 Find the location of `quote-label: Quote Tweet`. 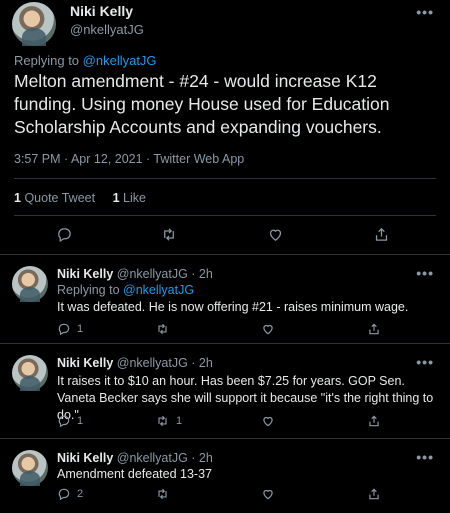

quote-label: Quote Tweet is located at coordinates (60, 198).